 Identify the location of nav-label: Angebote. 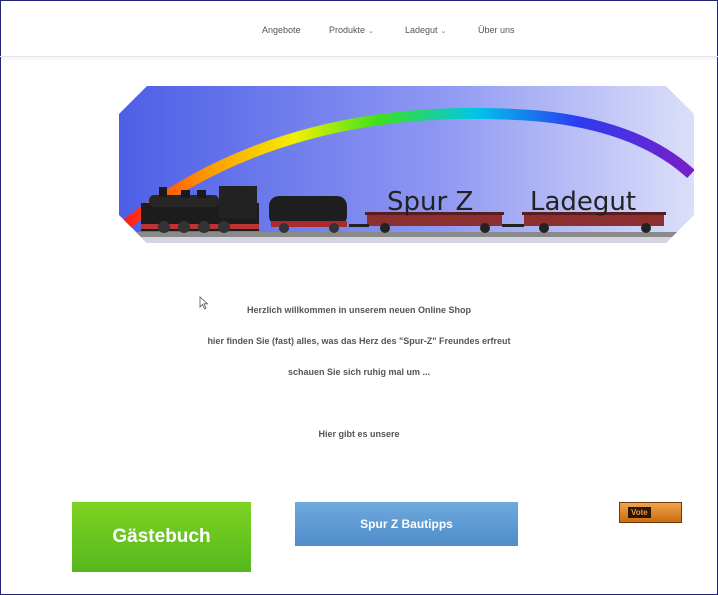
(281, 30).